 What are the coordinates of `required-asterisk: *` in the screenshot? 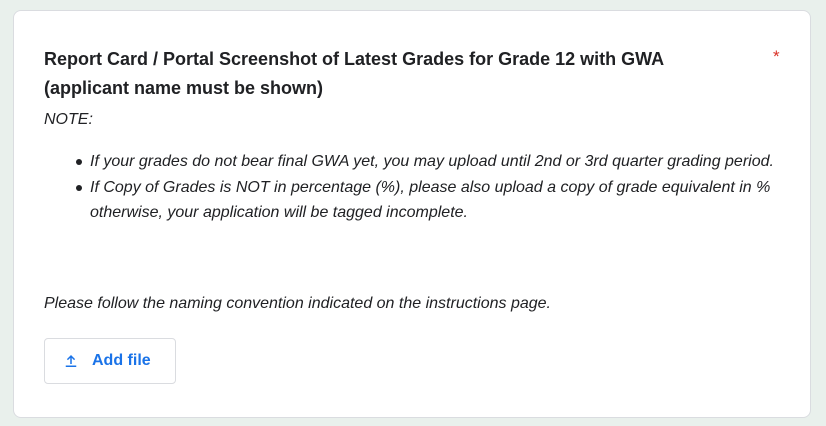 It's located at (776, 56).